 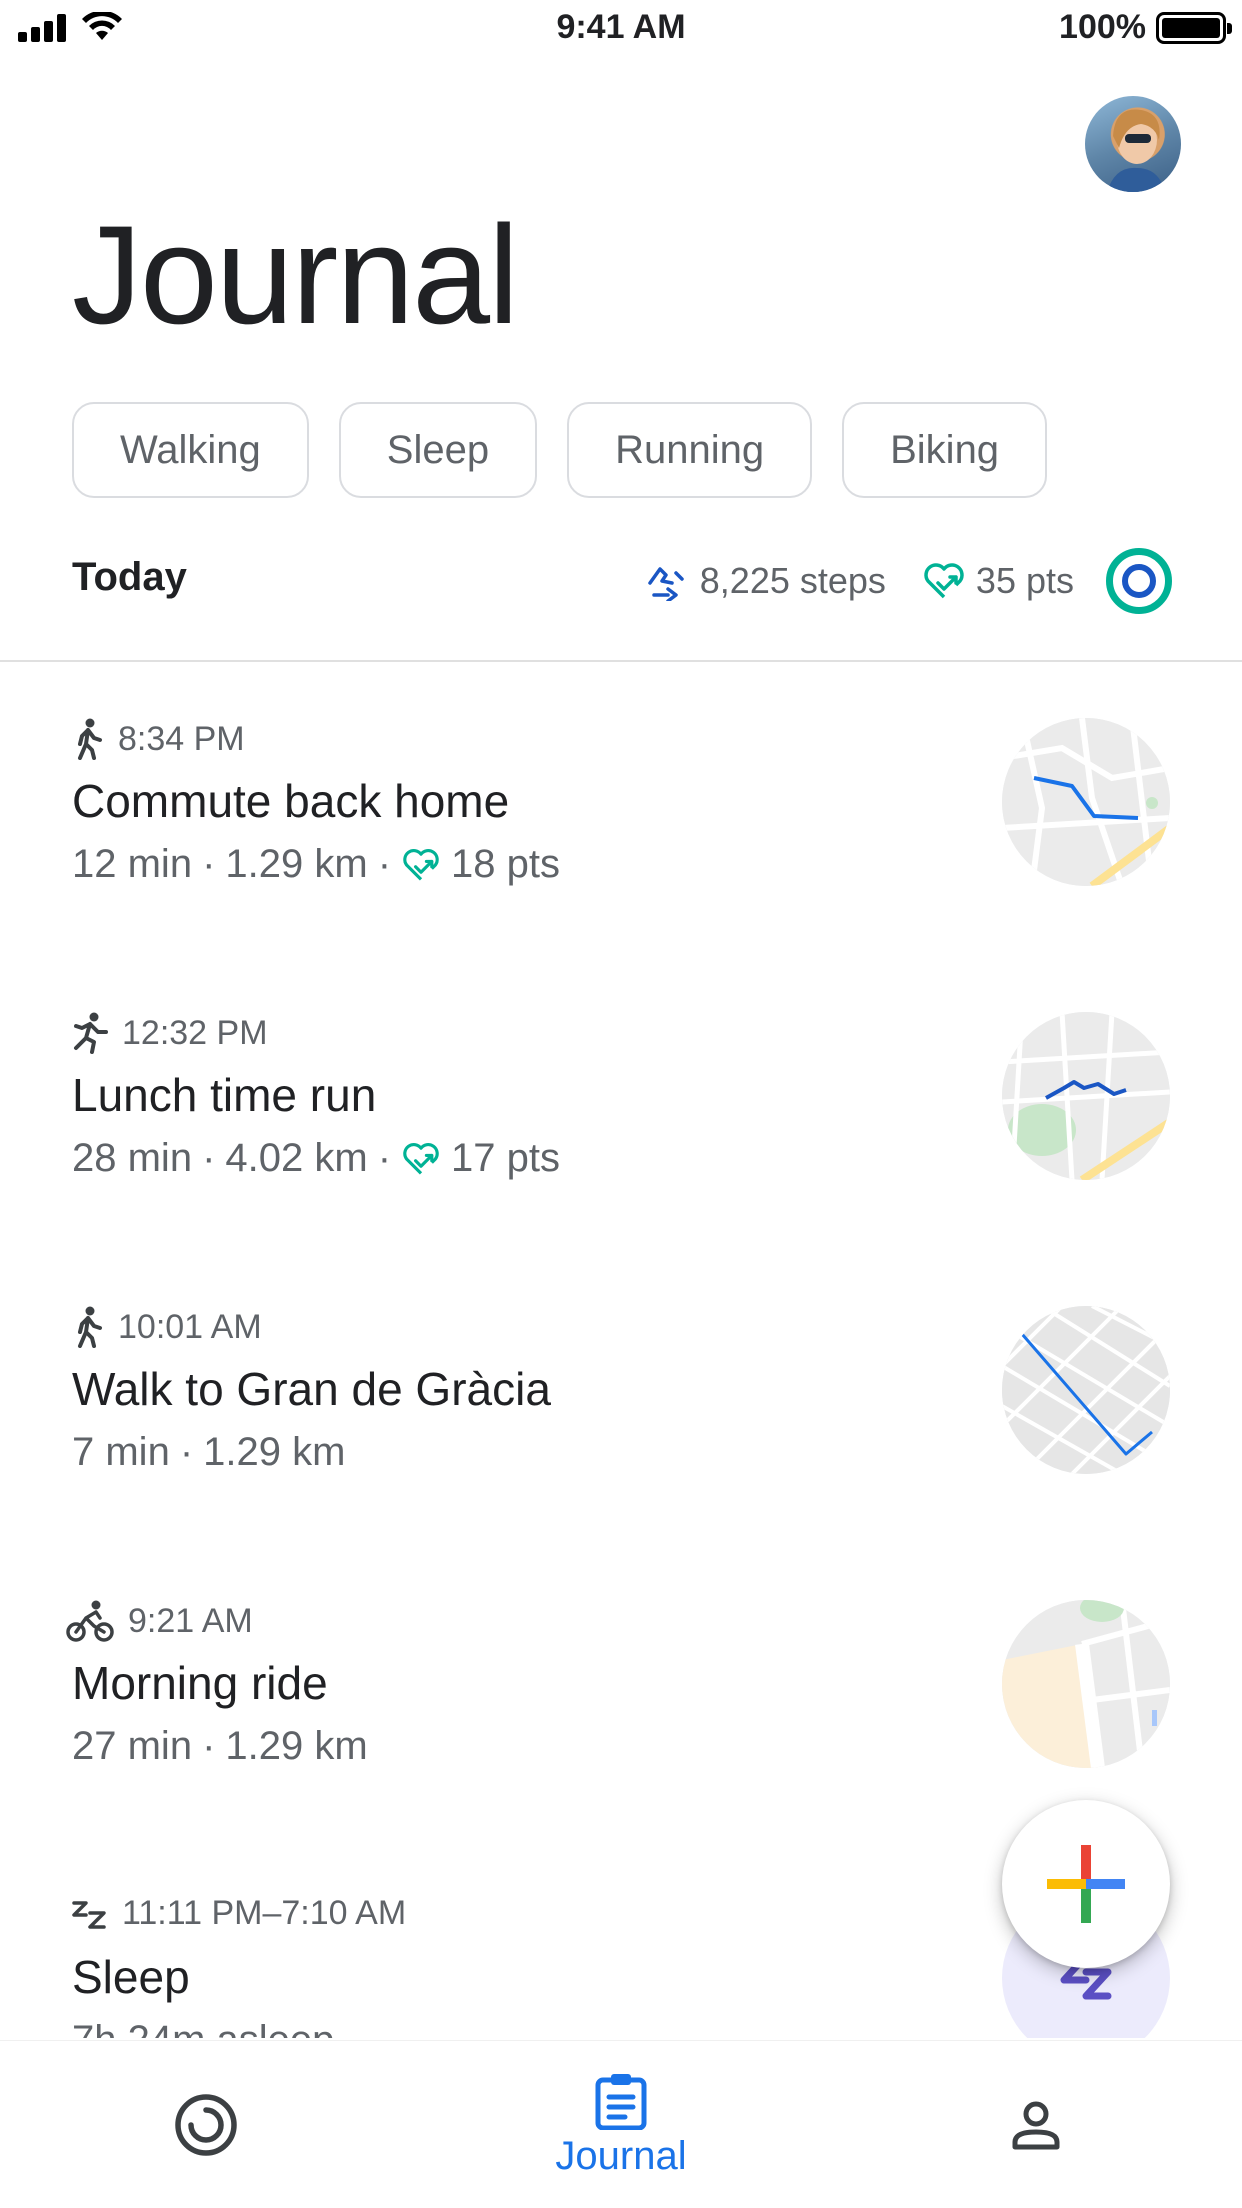 What do you see at coordinates (295, 274) in the screenshot?
I see `page-title: Journal` at bounding box center [295, 274].